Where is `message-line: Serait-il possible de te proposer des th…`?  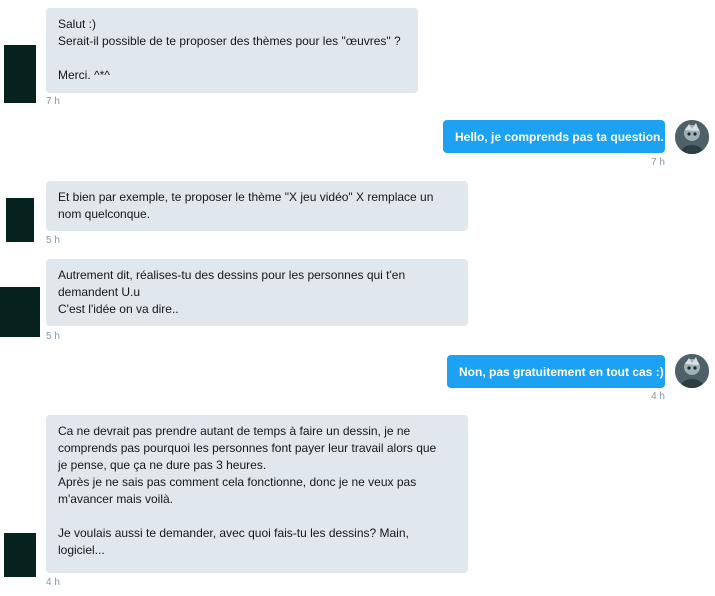 message-line: Serait-il possible de te proposer des th… is located at coordinates (229, 41).